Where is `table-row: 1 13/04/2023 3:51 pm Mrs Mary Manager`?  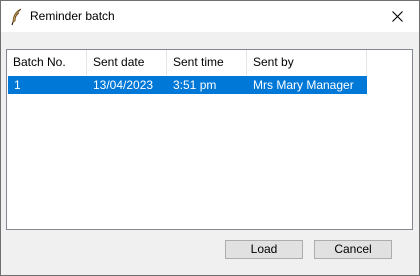 table-row: 1 13/04/2023 3:51 pm Mrs Mary Manager is located at coordinates (187, 85).